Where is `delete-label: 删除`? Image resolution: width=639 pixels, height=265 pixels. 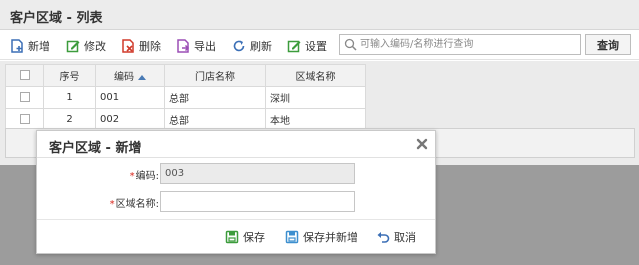
delete-label: 删除 is located at coordinates (150, 46).